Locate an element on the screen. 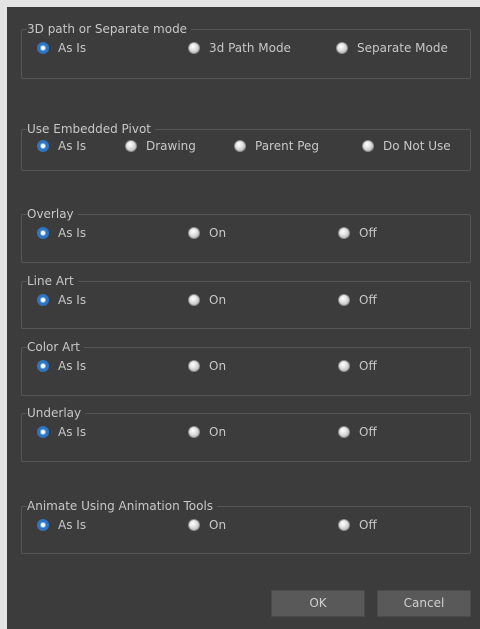  radio-do-not-use: Do Not Use is located at coordinates (406, 146).